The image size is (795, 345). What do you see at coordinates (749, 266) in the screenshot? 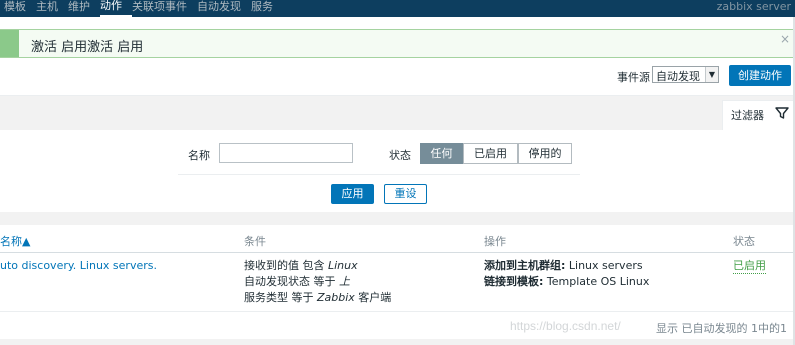
I see `status-toggle-link: 已启用` at bounding box center [749, 266].